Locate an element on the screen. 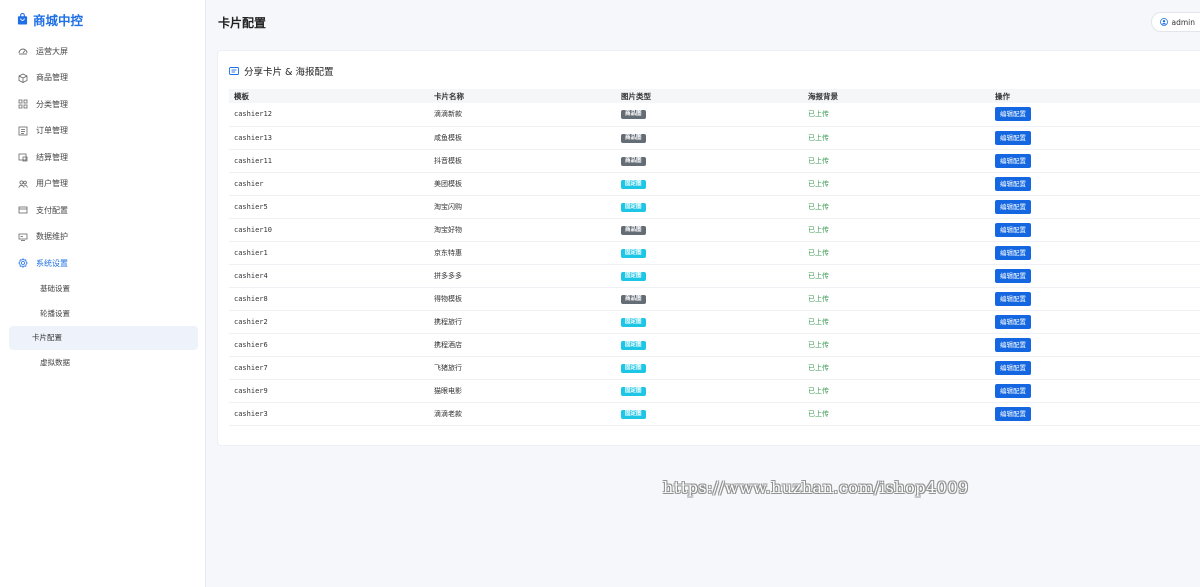  template-cell: cashier12 is located at coordinates (329, 115).